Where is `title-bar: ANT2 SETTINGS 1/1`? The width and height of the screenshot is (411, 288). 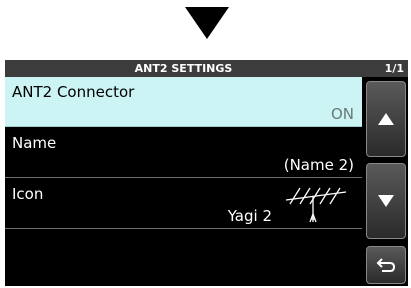 title-bar: ANT2 SETTINGS 1/1 is located at coordinates (206, 68).